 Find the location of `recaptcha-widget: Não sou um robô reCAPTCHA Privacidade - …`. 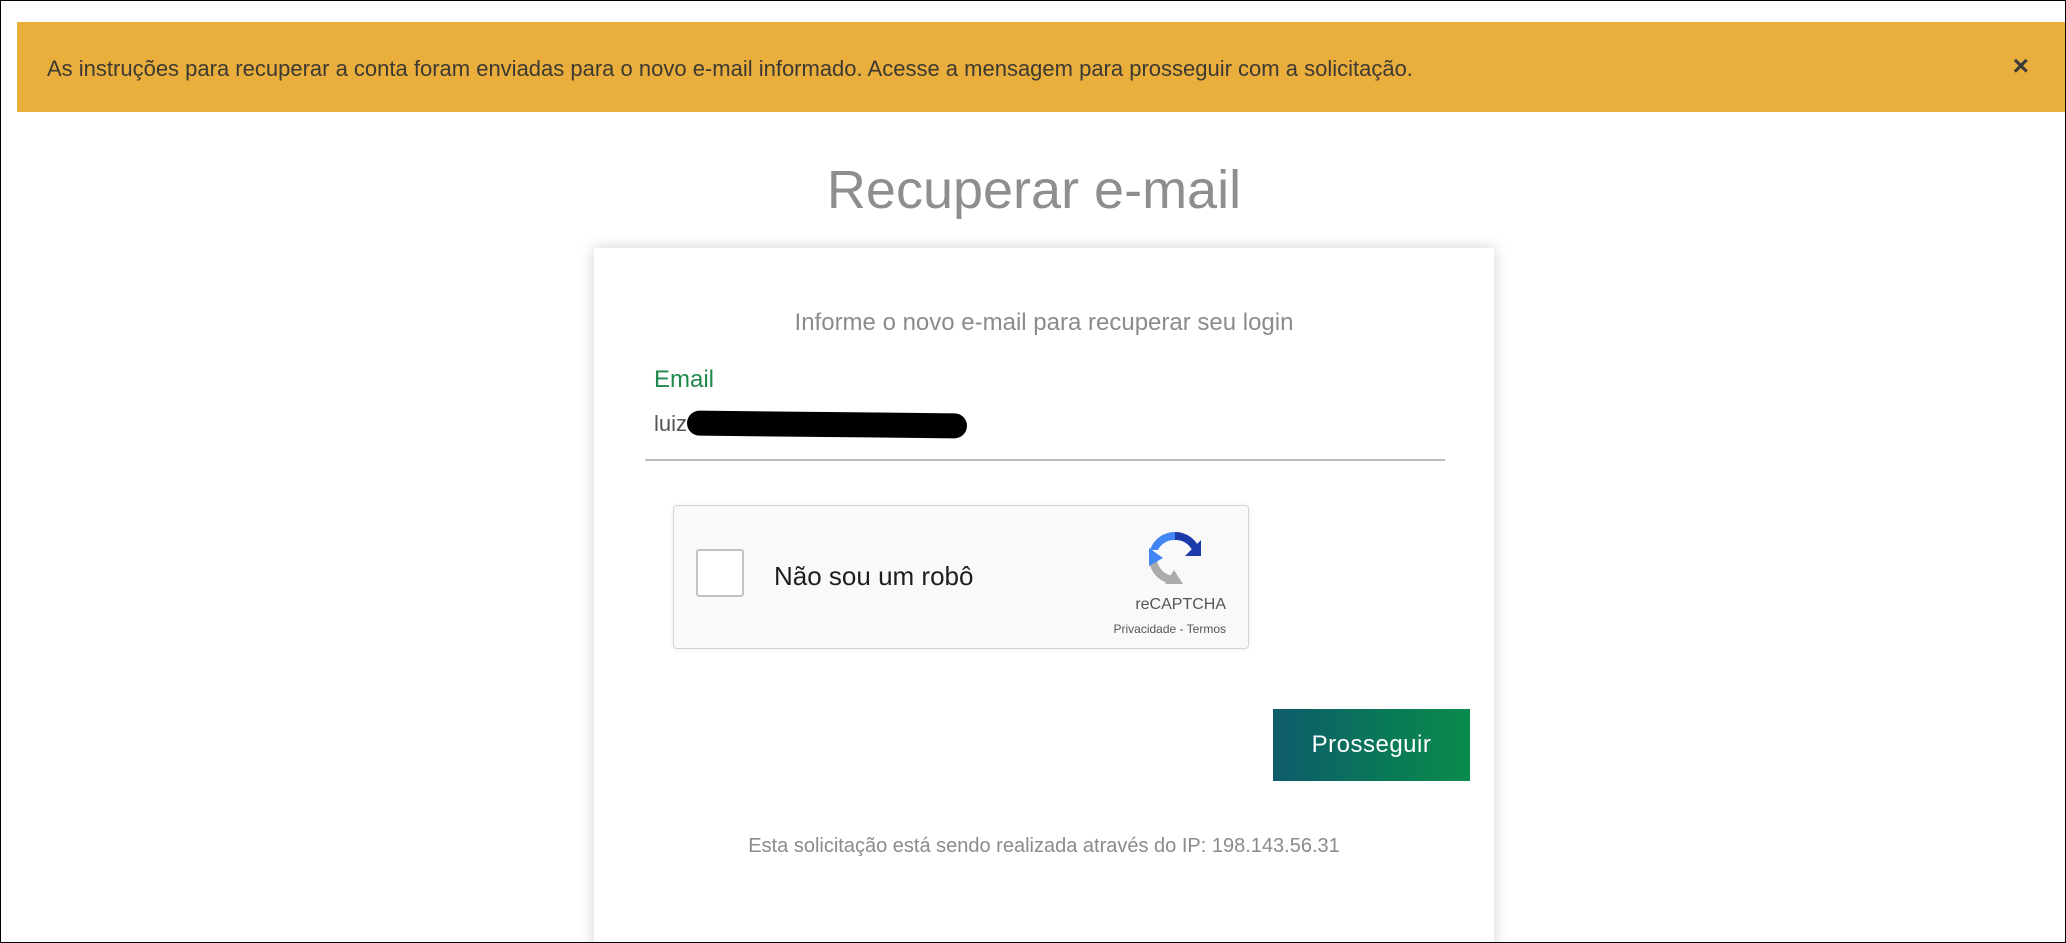

recaptcha-widget: Não sou um robô reCAPTCHA Privacidade - … is located at coordinates (961, 577).